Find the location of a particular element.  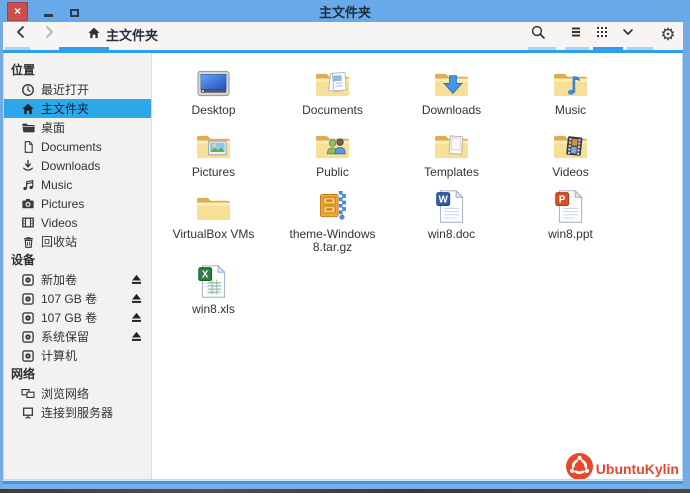

sidebar-item-trash: 回收站 is located at coordinates (77, 241).